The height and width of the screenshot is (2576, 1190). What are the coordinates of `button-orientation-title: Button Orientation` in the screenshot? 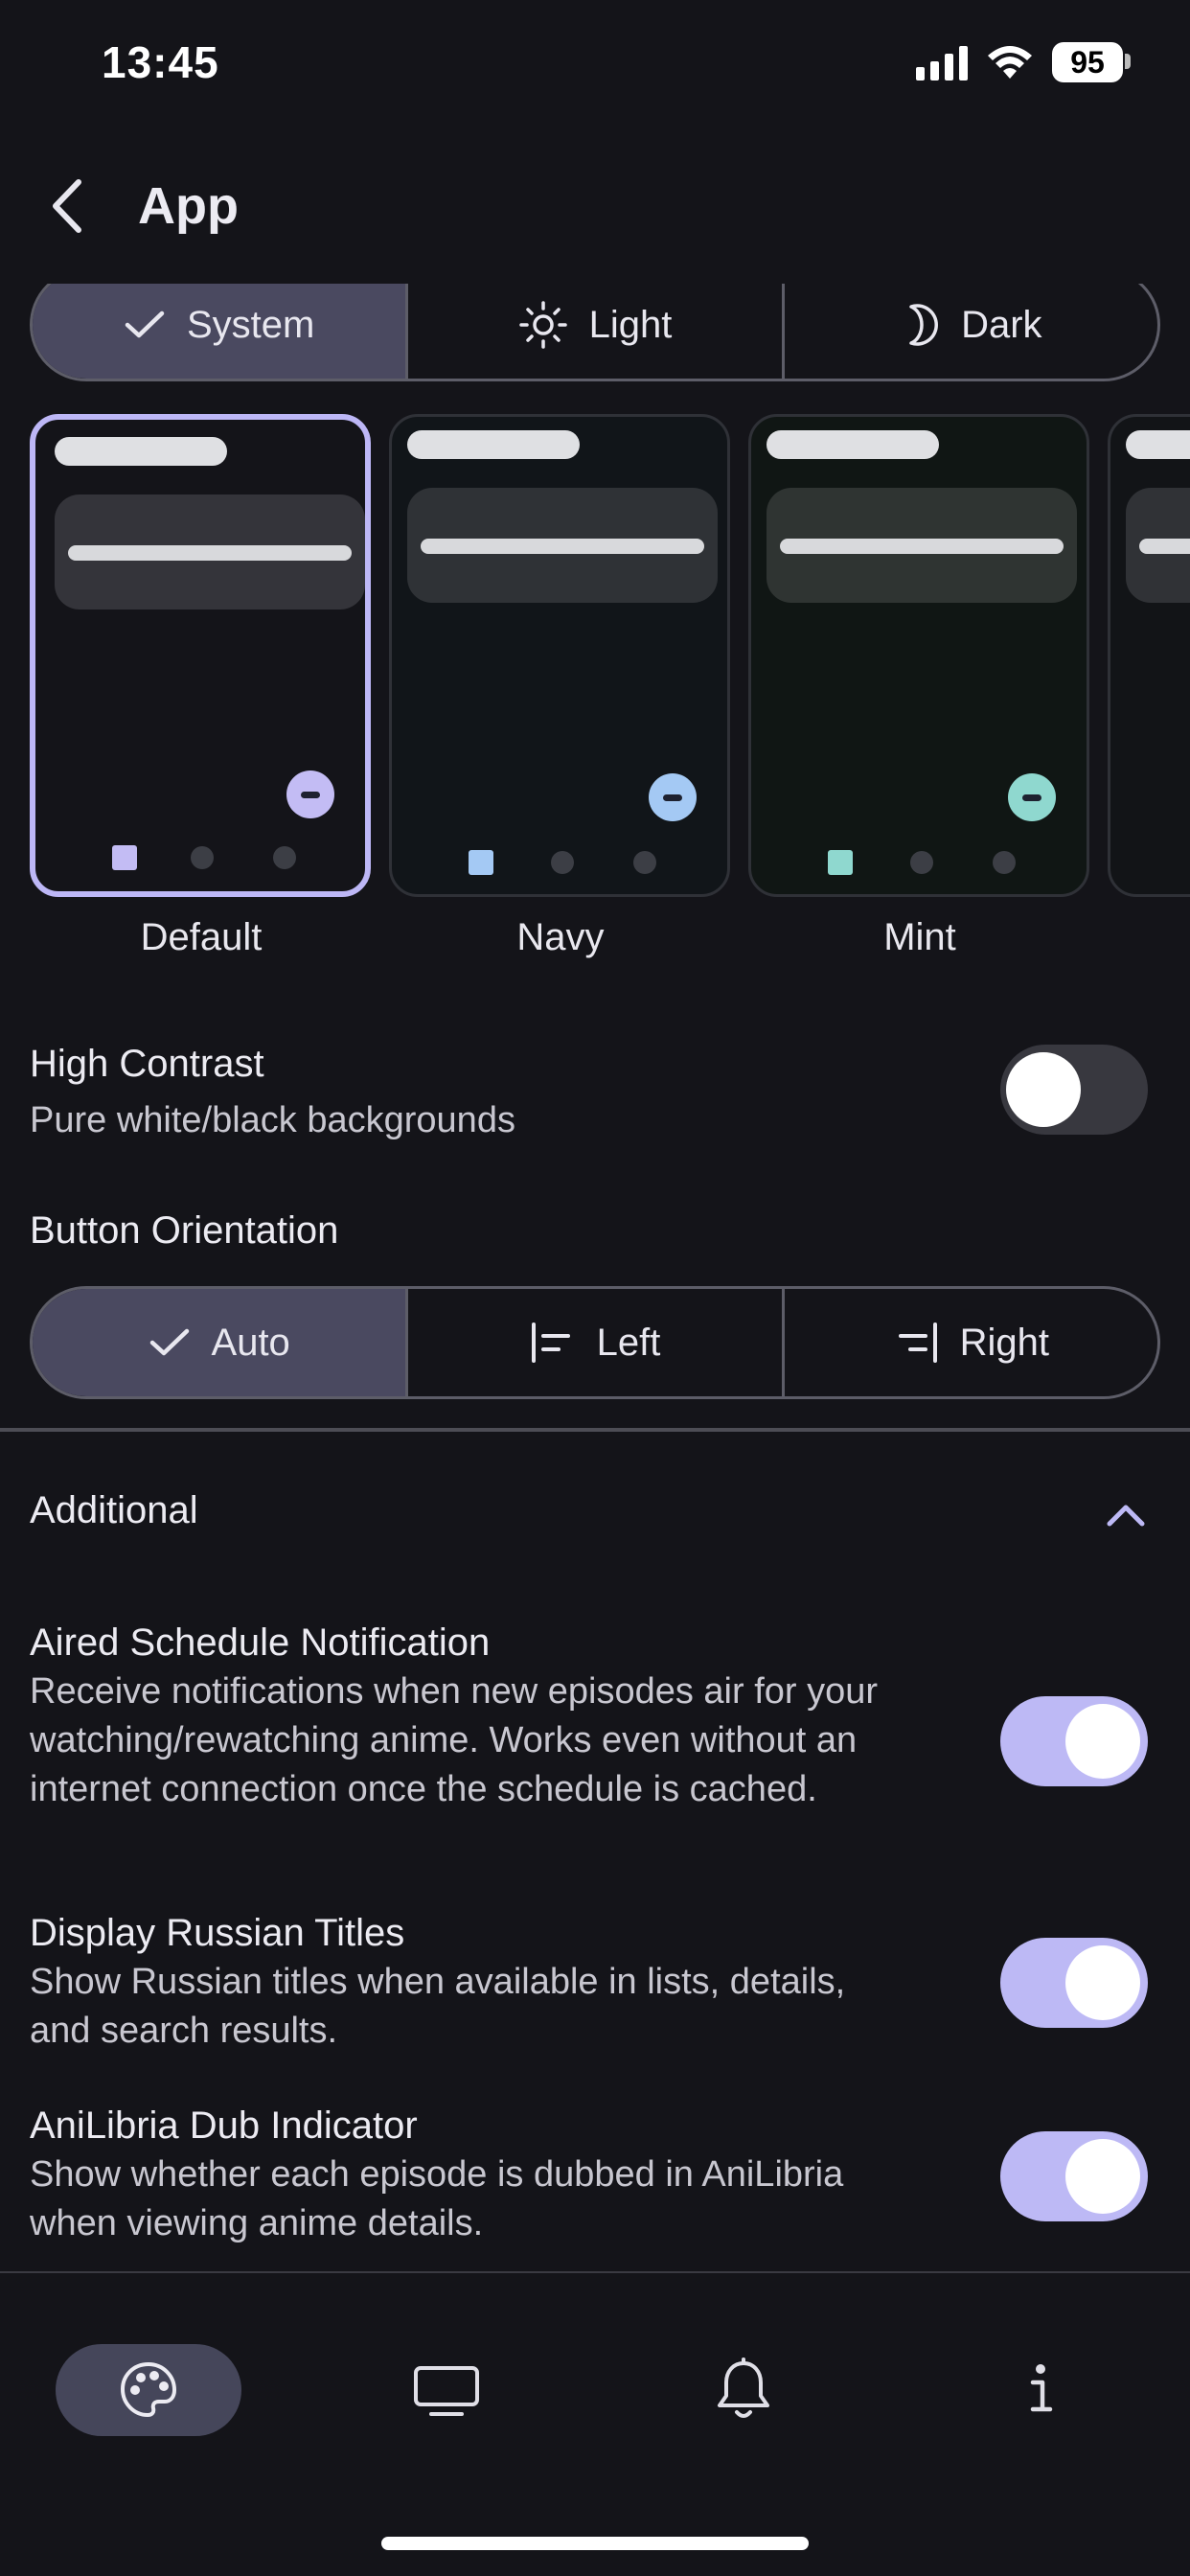 It's located at (185, 1230).